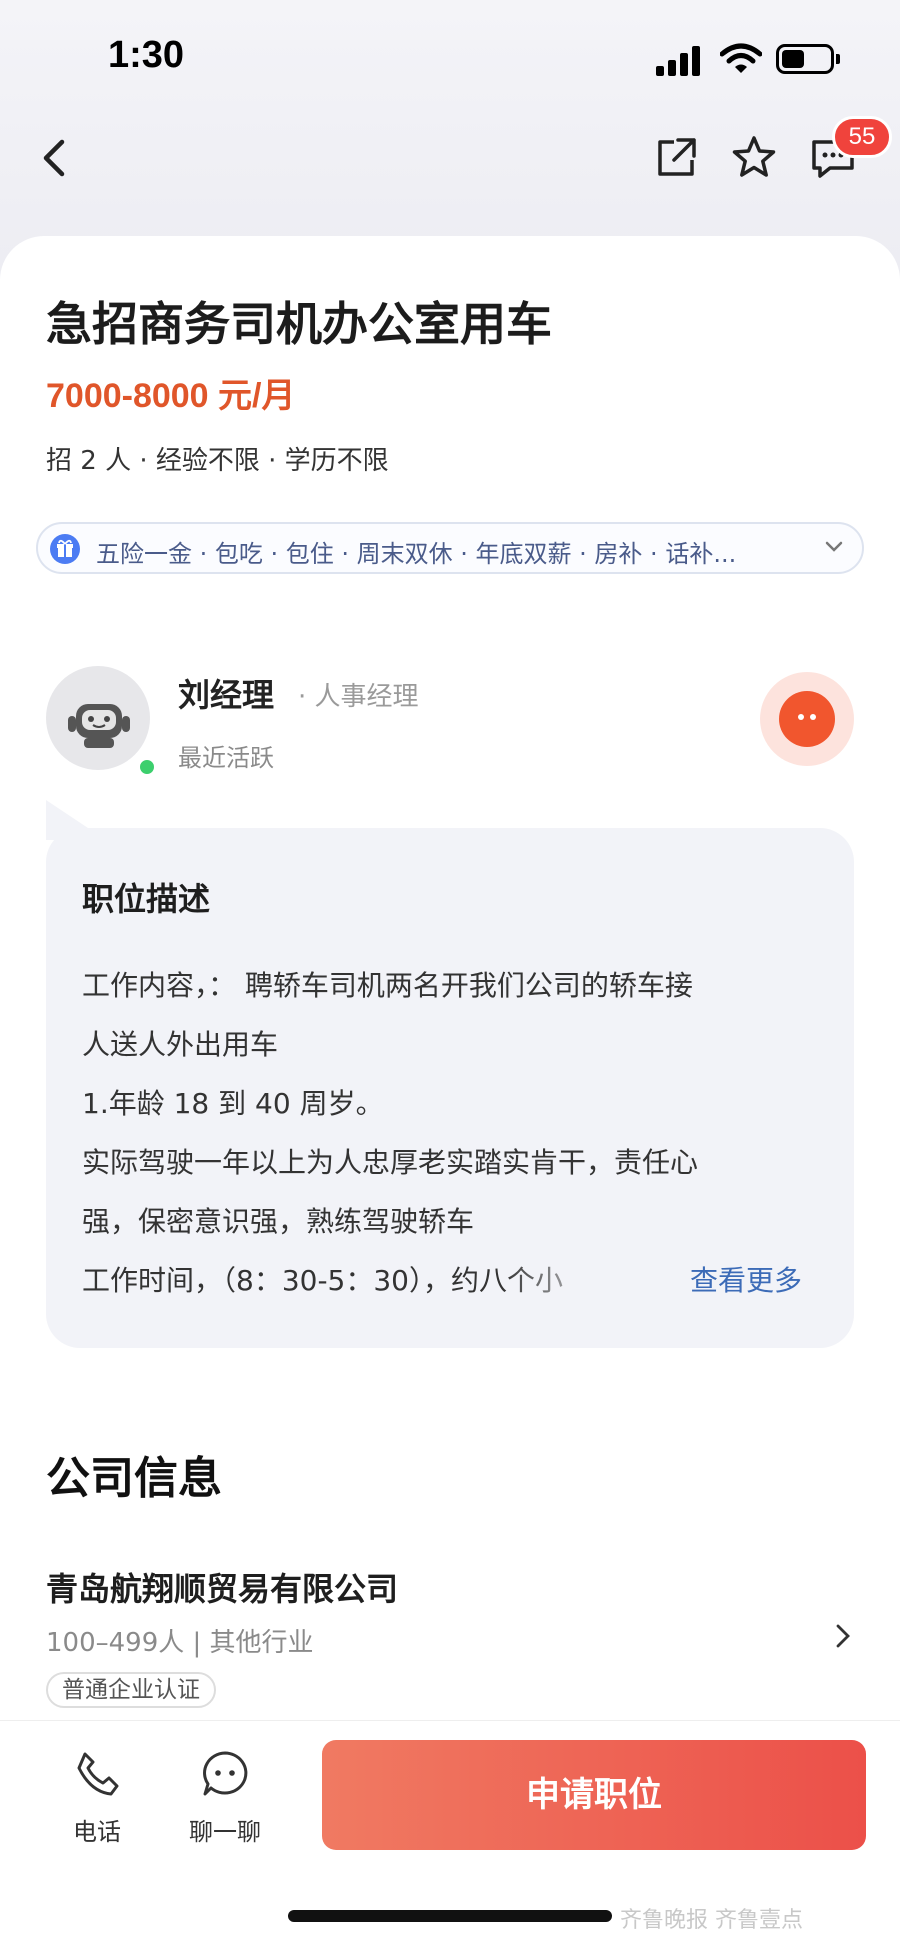 This screenshot has height=1947, width=900. I want to click on favorite-star-icon, so click(754, 157).